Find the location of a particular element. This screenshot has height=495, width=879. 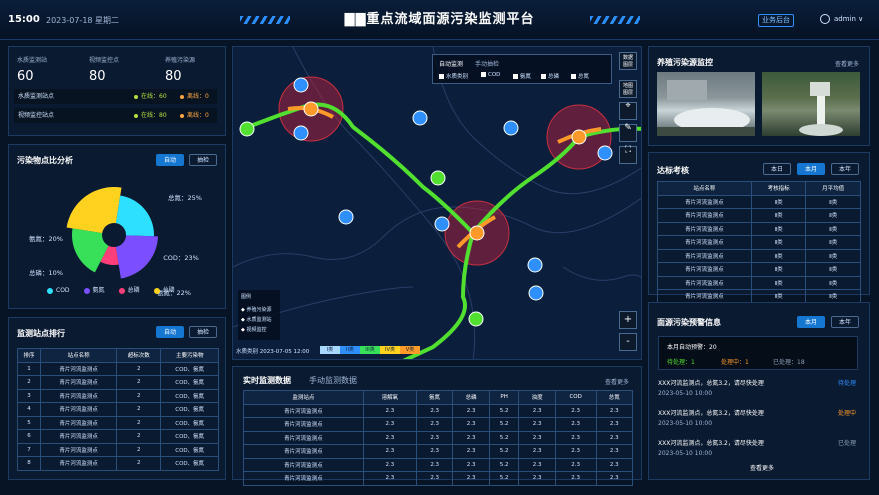

realtime-more-link: 查看更多 is located at coordinates (617, 381).